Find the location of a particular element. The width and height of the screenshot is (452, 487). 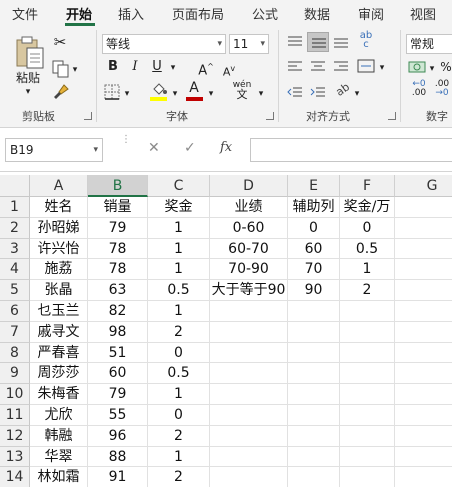

cell-d13 is located at coordinates (249, 457).